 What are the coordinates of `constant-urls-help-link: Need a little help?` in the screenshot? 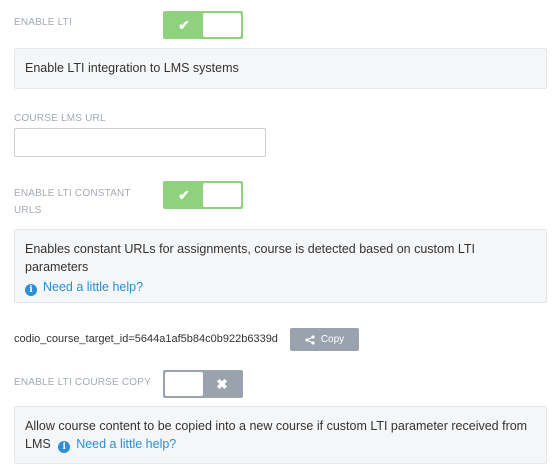 It's located at (93, 287).